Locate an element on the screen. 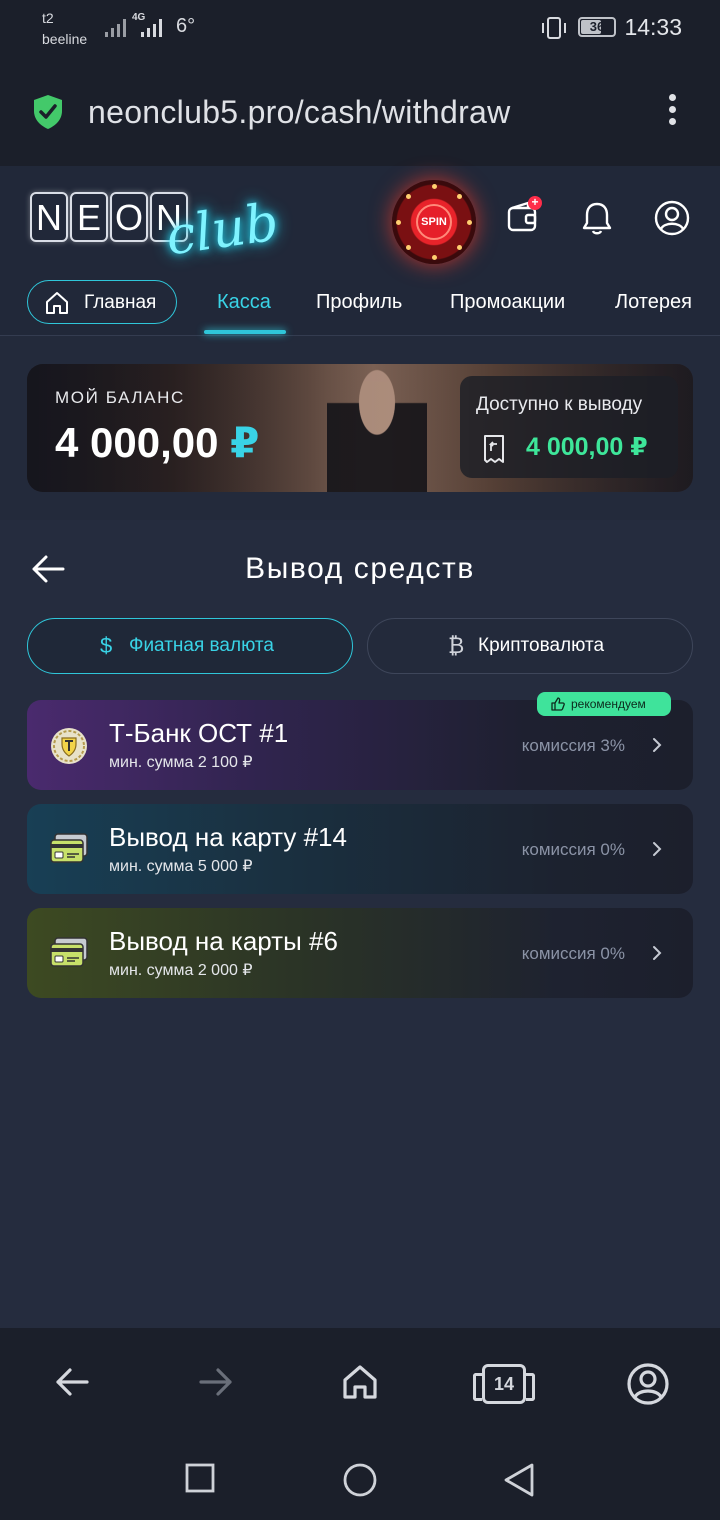 This screenshot has width=720, height=1520. spin-wheel-button: SPIN is located at coordinates (434, 222).